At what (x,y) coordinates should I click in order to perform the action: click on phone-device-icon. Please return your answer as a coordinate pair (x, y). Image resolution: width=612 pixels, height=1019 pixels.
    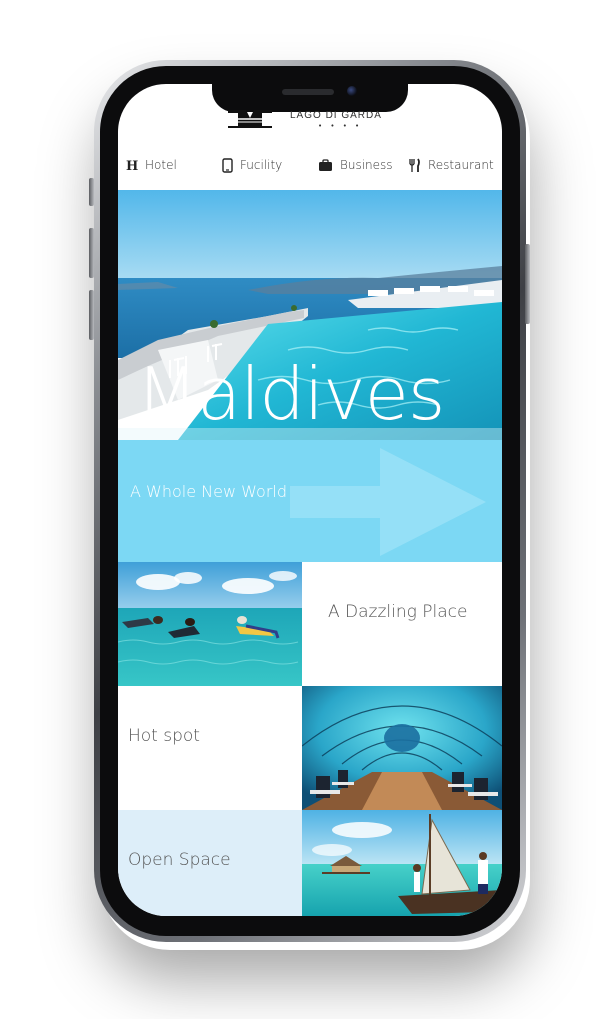
    Looking at the image, I should click on (227, 165).